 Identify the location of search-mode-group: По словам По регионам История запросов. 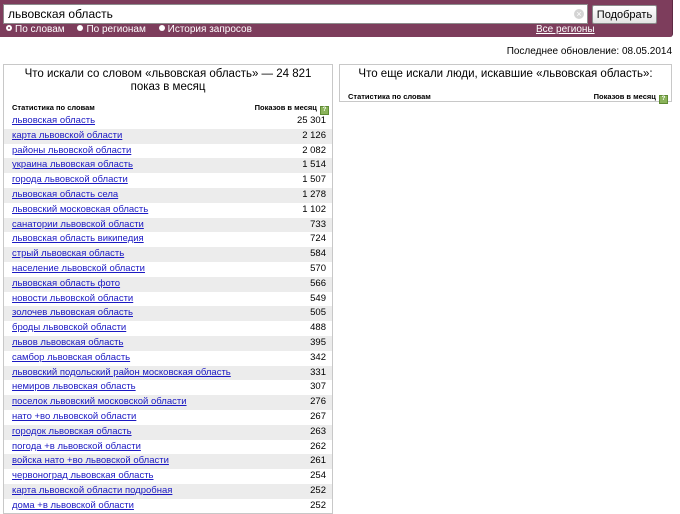
(134, 30).